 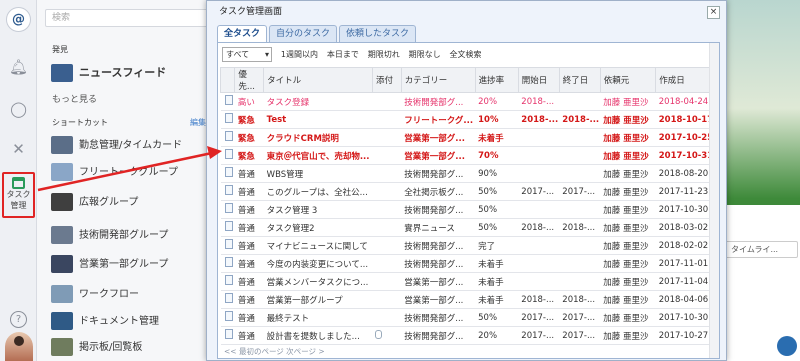 I want to click on sidebar-item: 広報グループ, so click(x=94, y=203).